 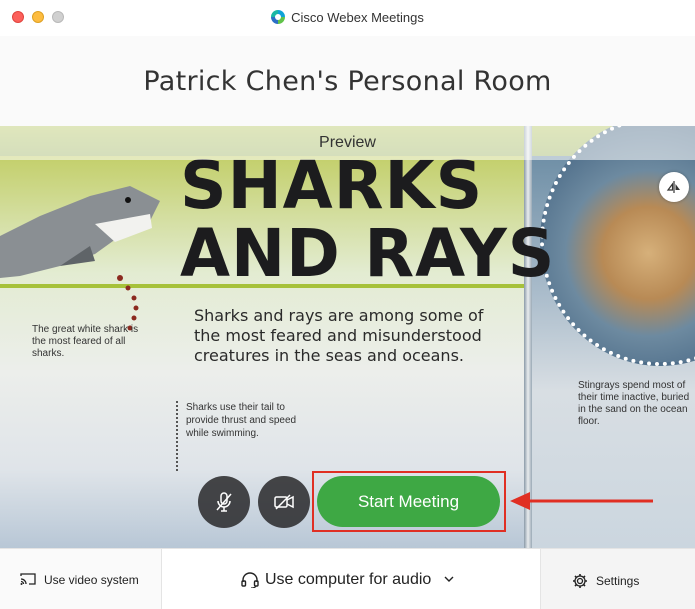 I want to click on audio-selector: Use computer for audio, so click(x=351, y=579).